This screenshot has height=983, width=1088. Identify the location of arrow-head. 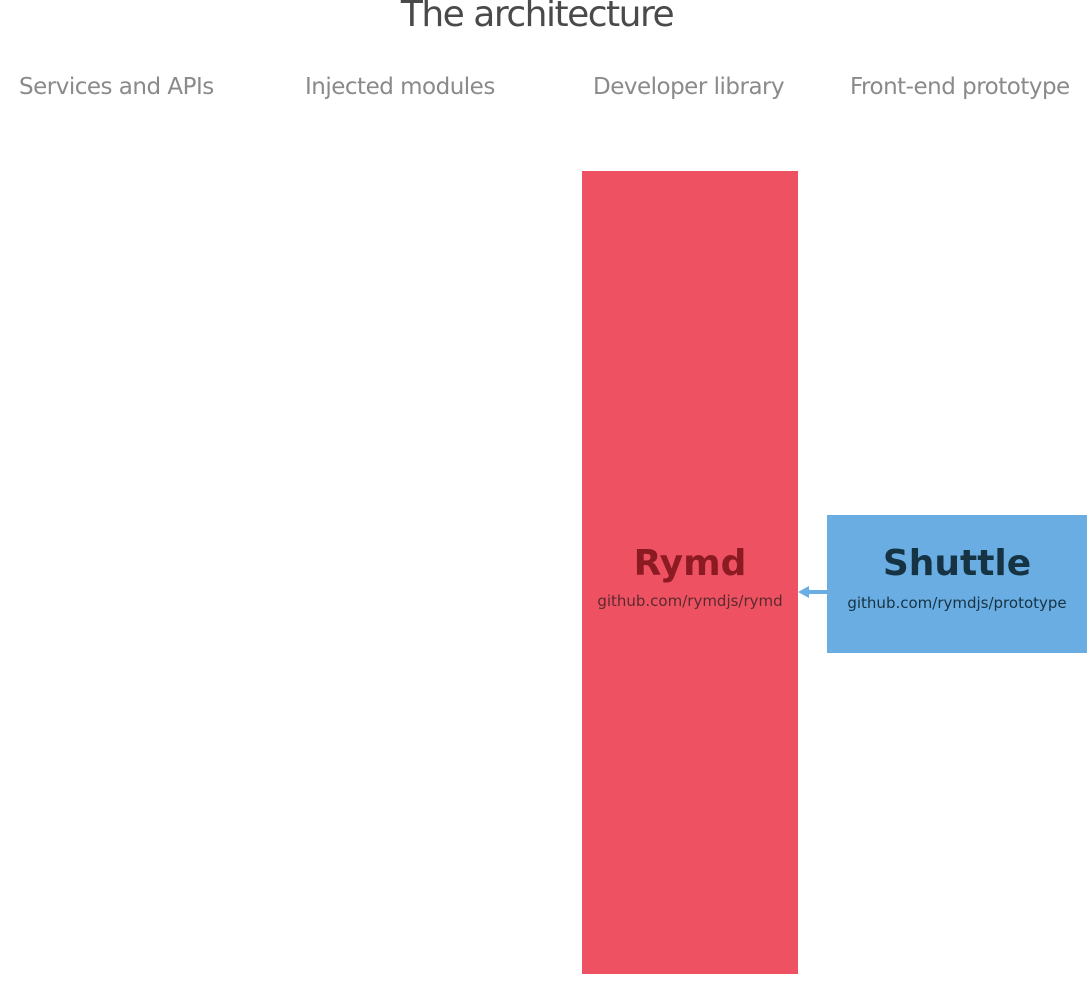
(803, 592).